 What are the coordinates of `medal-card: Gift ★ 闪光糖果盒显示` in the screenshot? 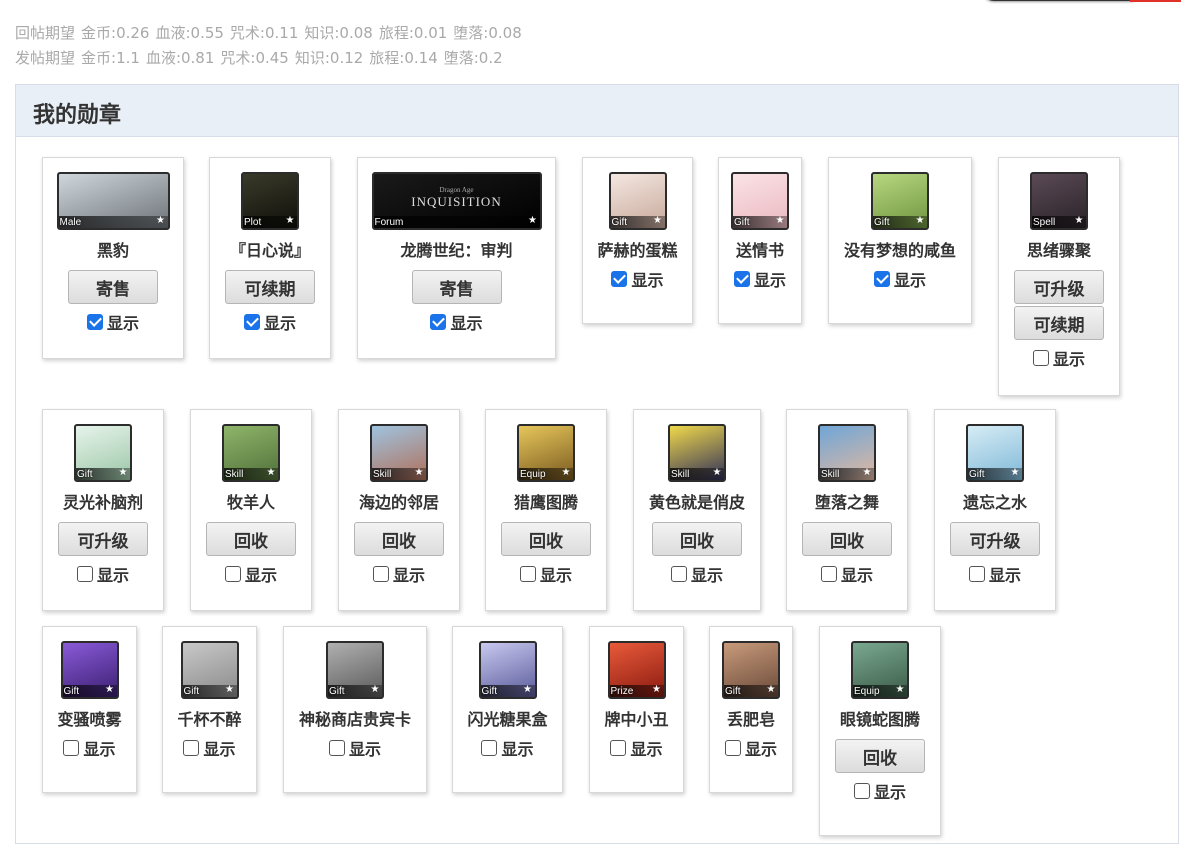 It's located at (507, 709).